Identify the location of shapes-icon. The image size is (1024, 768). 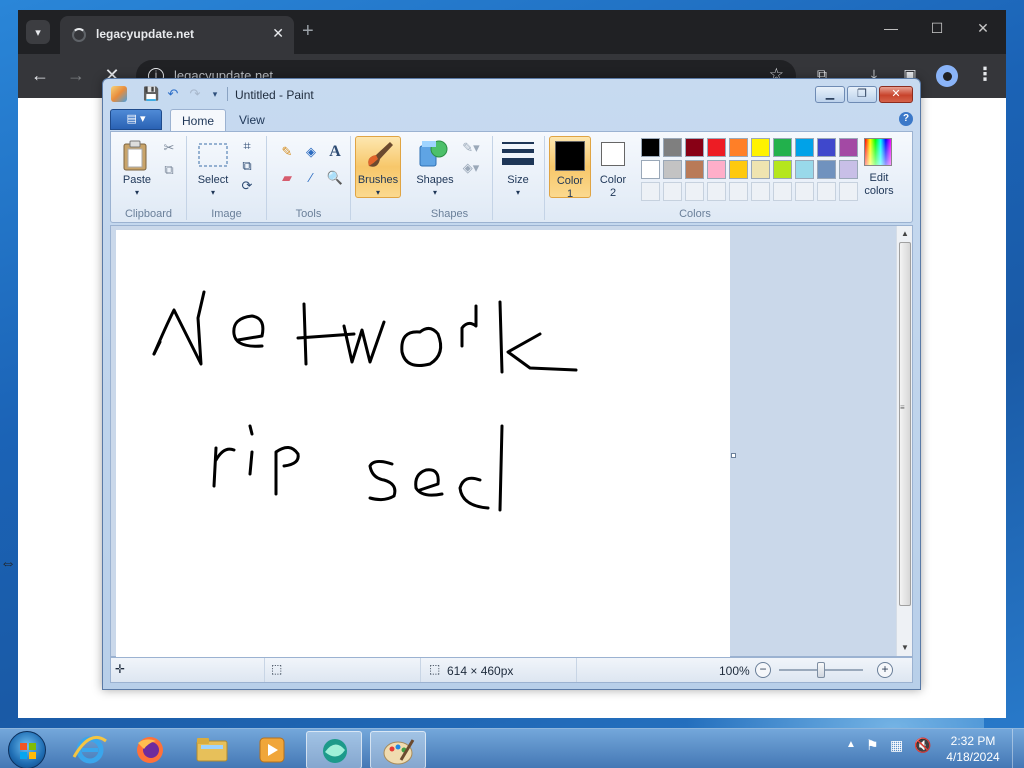
(434, 154).